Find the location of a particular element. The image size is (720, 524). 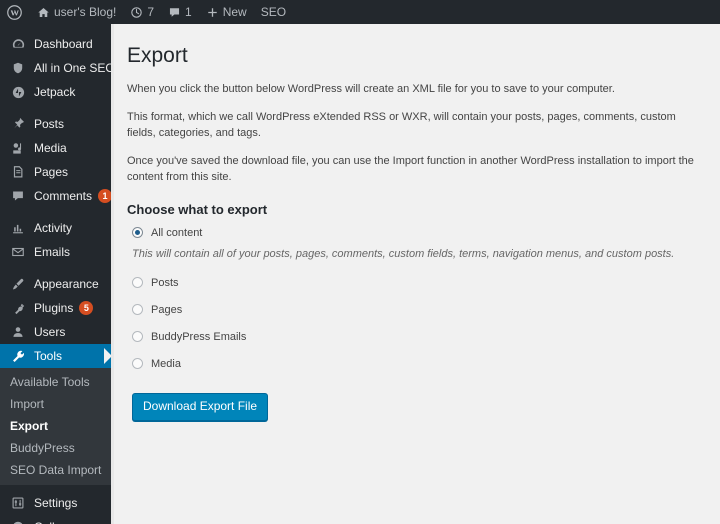

user-icon is located at coordinates (18, 332).